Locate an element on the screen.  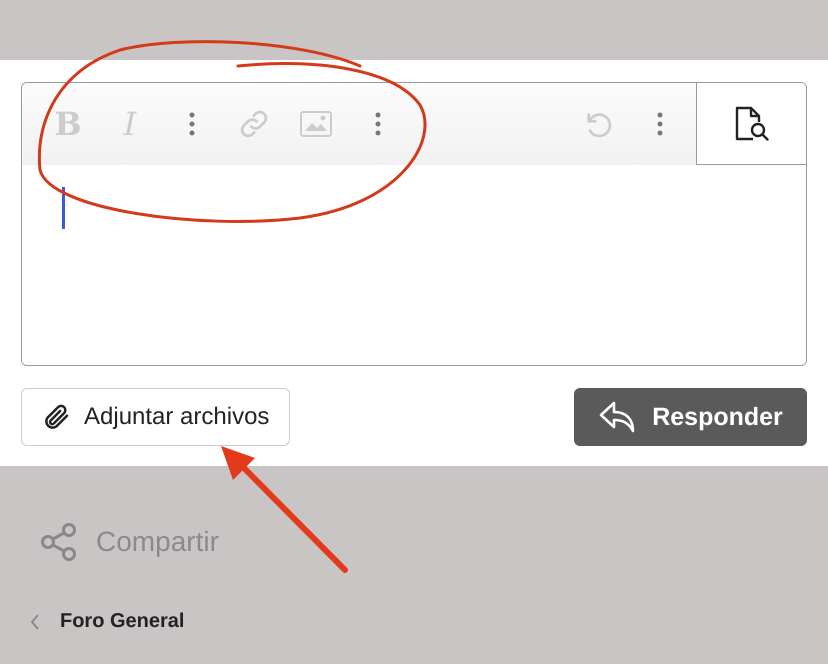
link-icon is located at coordinates (254, 124).